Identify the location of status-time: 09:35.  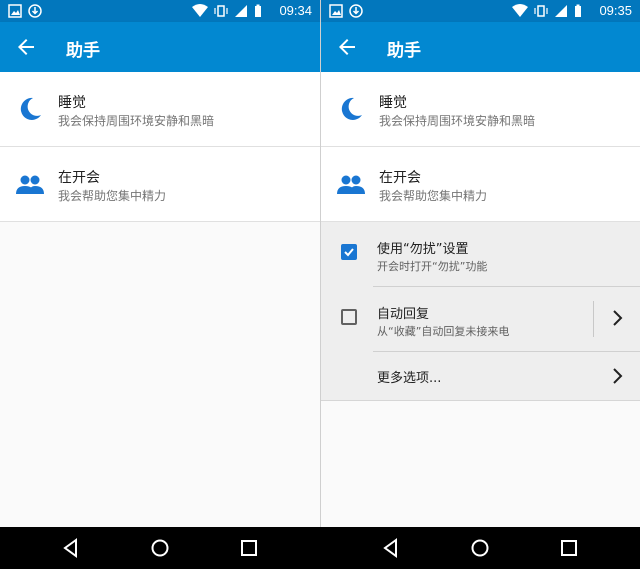
(615, 10).